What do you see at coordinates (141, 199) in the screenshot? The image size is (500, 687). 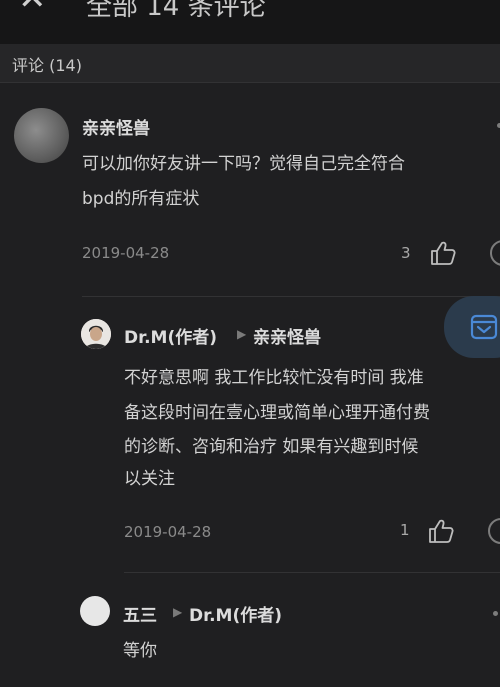 I see `comment-text-line: bpd的所有症状` at bounding box center [141, 199].